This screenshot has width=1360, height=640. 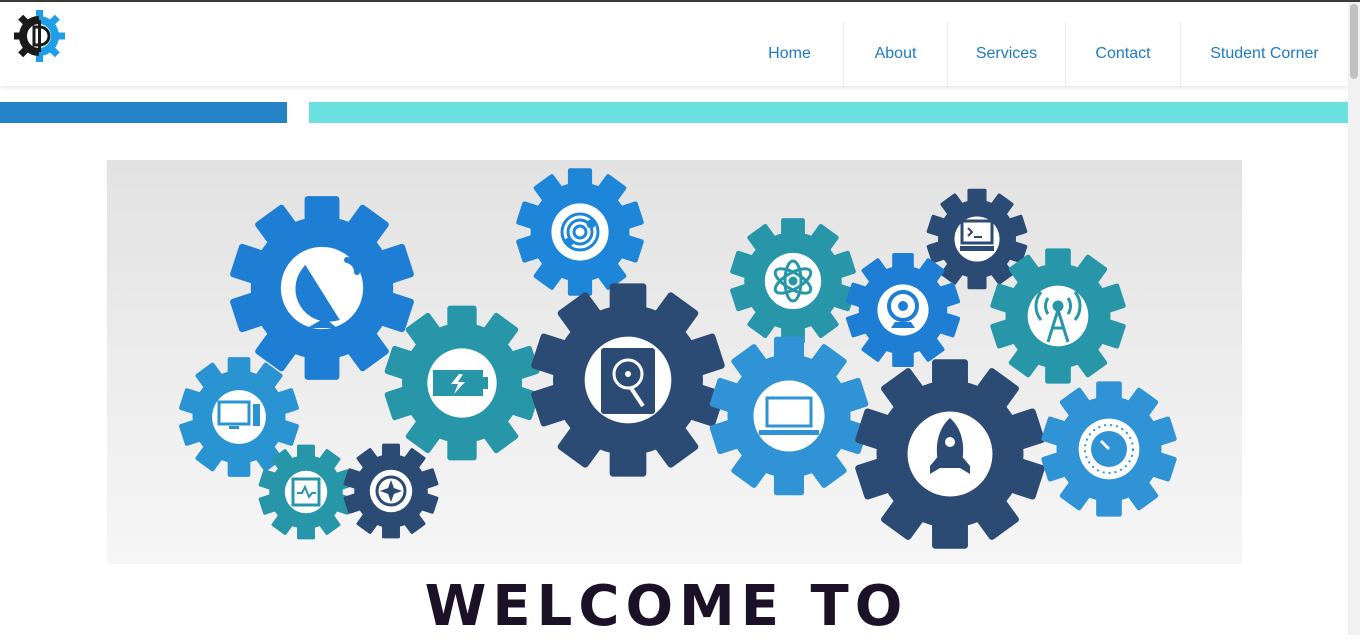 What do you see at coordinates (1058, 316) in the screenshot?
I see `gear-antenna` at bounding box center [1058, 316].